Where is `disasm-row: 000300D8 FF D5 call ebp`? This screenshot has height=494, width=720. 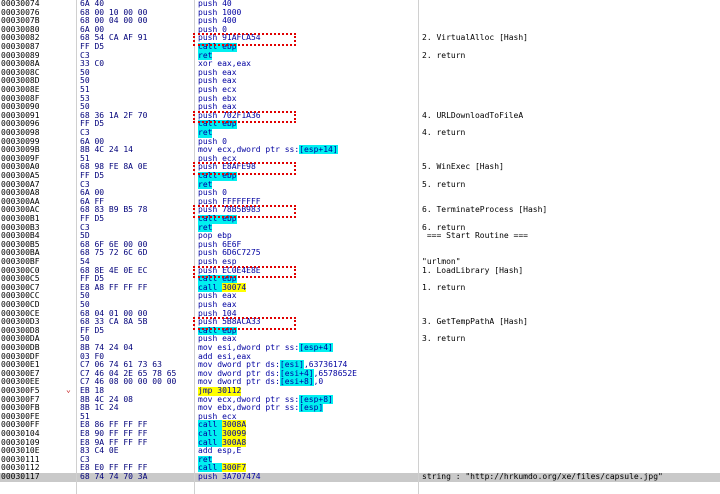 disasm-row: 000300D8 FF D5 call ebp is located at coordinates (360, 331).